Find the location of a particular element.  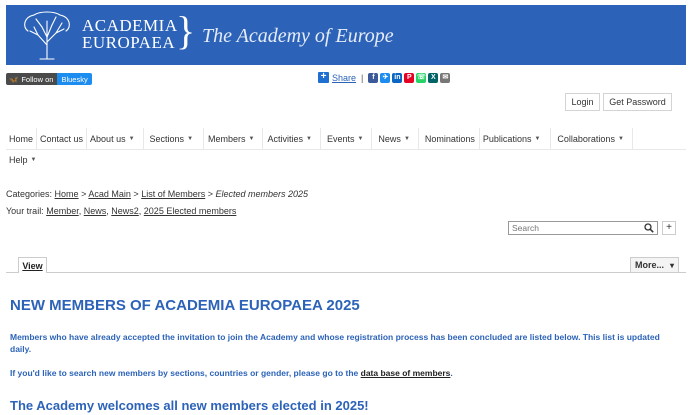

nav-help-label: Help is located at coordinates (18, 160).